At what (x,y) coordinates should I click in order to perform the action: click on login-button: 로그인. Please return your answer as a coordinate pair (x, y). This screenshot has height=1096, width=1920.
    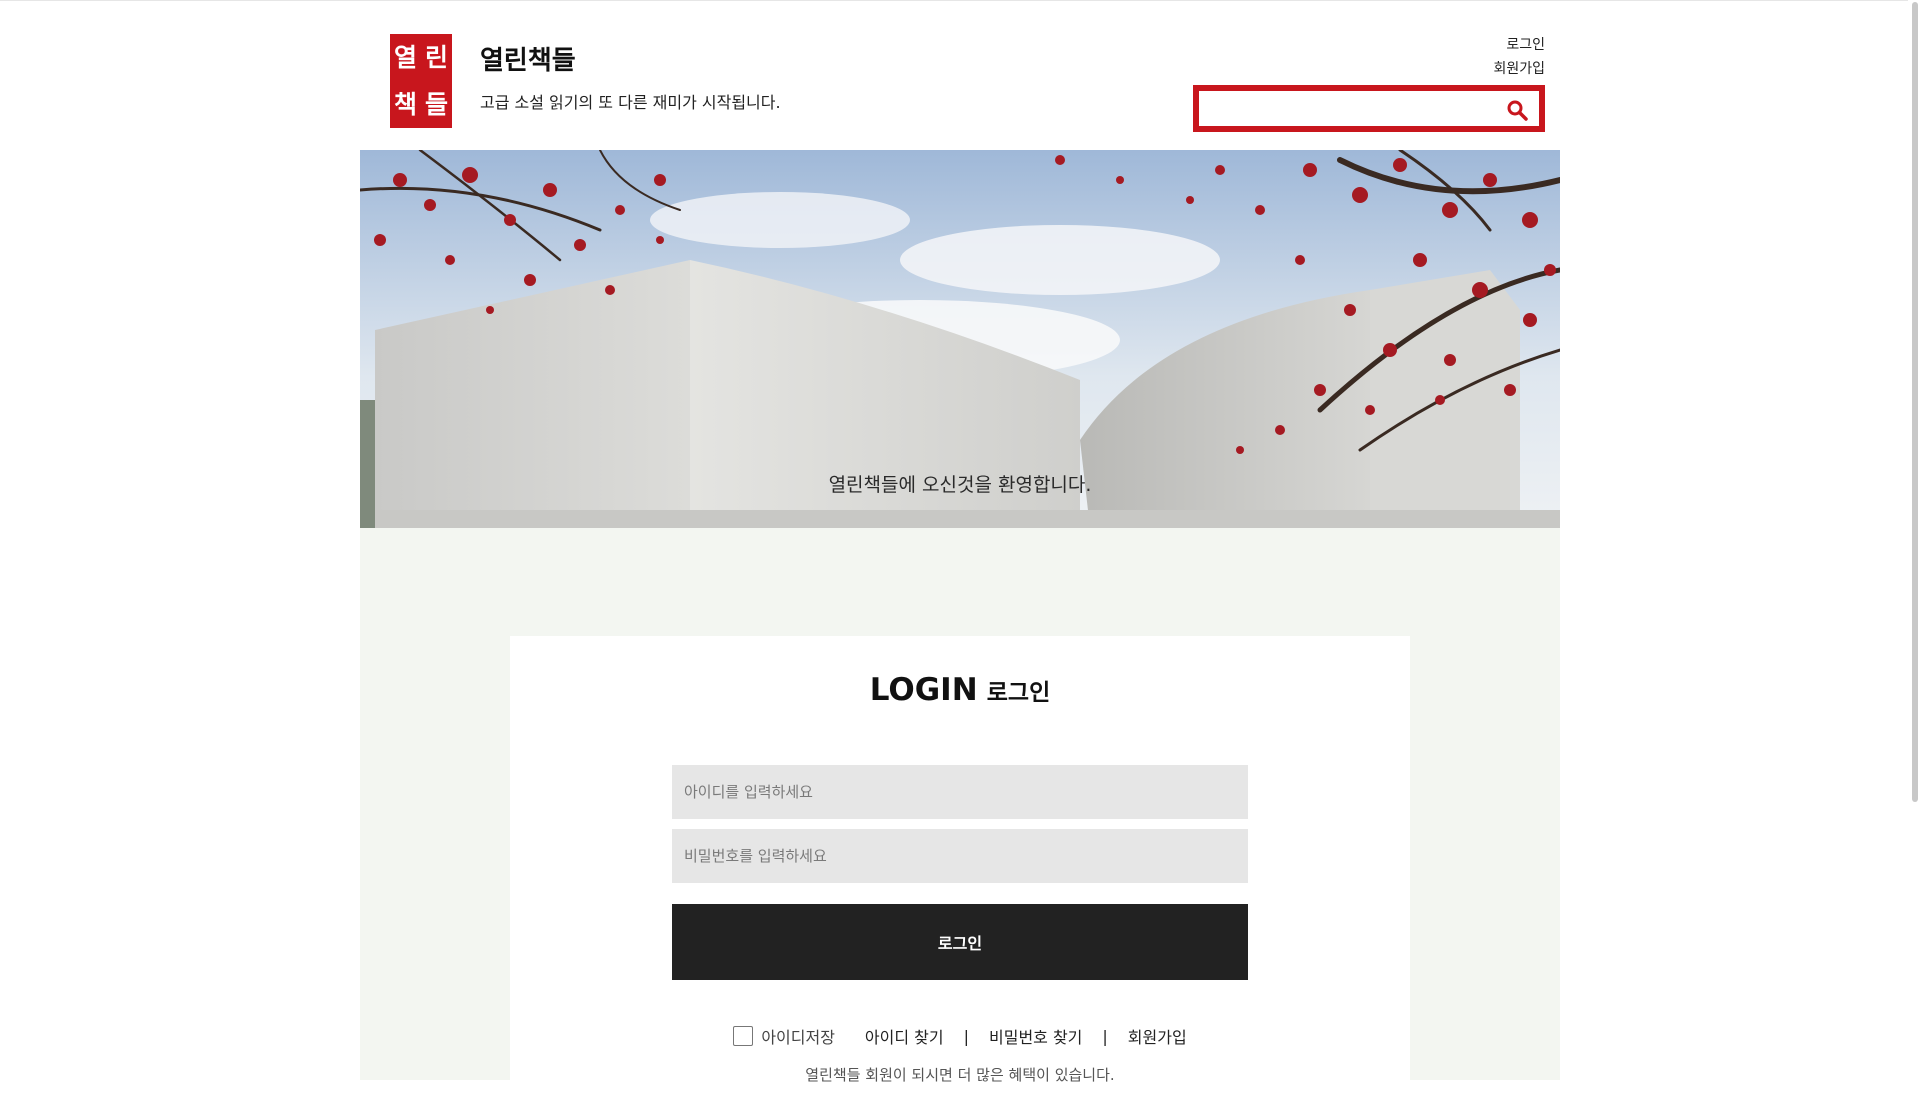
    Looking at the image, I should click on (960, 942).